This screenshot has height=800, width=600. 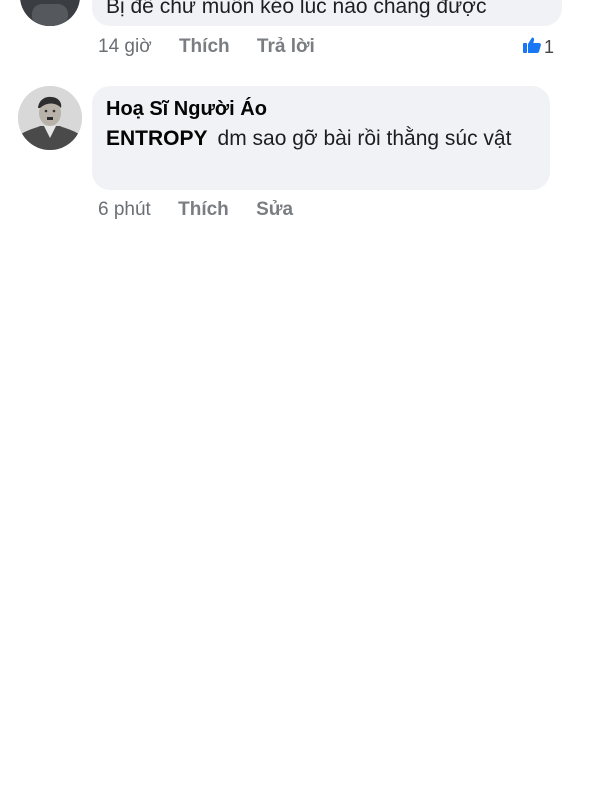 I want to click on comment-text: ENTROPY dm sao gỡ bài rồi thằng súc vật, so click(x=321, y=139).